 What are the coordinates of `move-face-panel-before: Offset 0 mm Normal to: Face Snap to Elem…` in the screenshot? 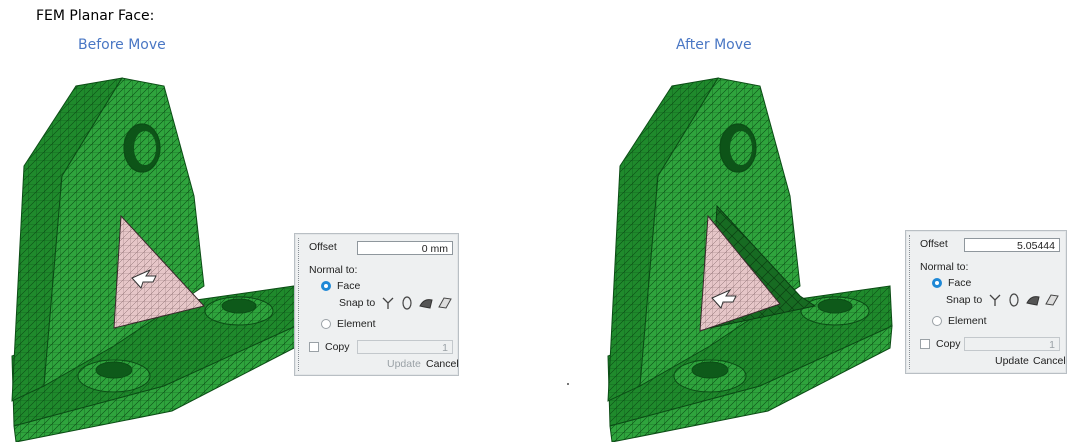 It's located at (376, 304).